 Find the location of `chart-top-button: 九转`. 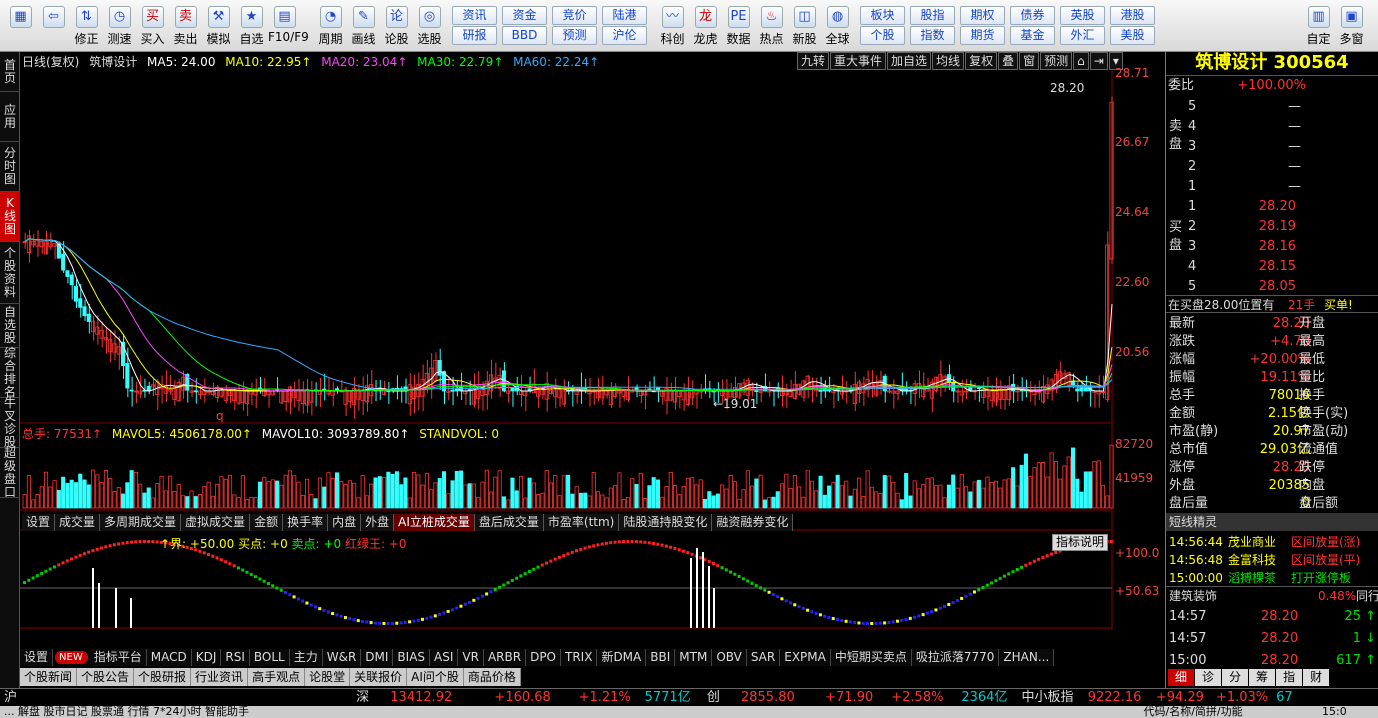

chart-top-button: 九转 is located at coordinates (813, 61).